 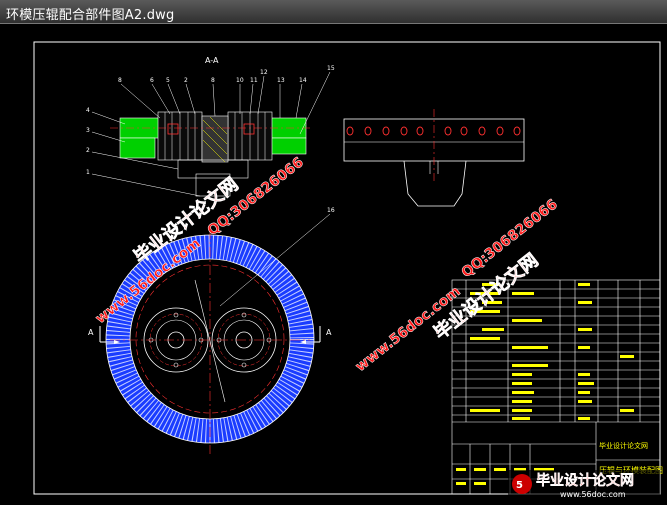 I want to click on balloon-8a: 8, so click(x=120, y=80).